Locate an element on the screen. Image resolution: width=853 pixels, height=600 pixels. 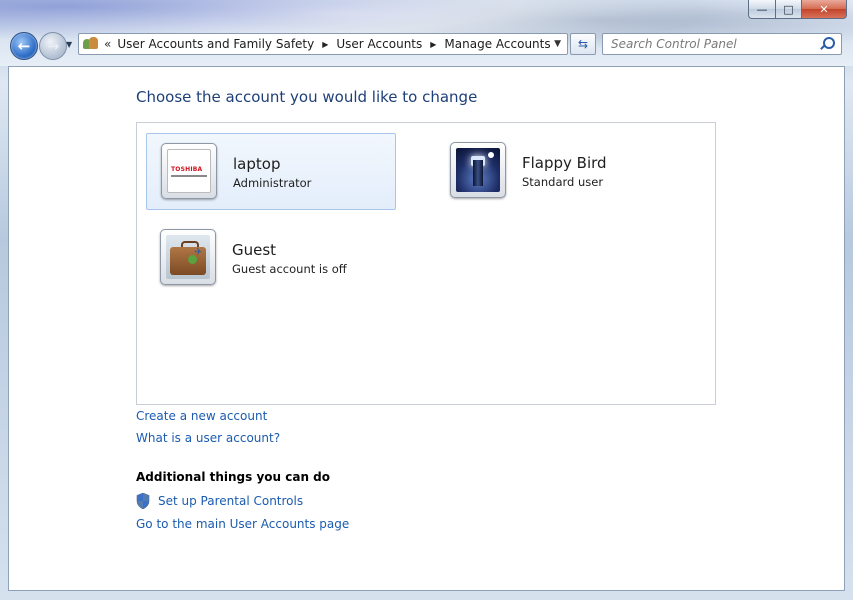
user-accounts-icon is located at coordinates (91, 44).